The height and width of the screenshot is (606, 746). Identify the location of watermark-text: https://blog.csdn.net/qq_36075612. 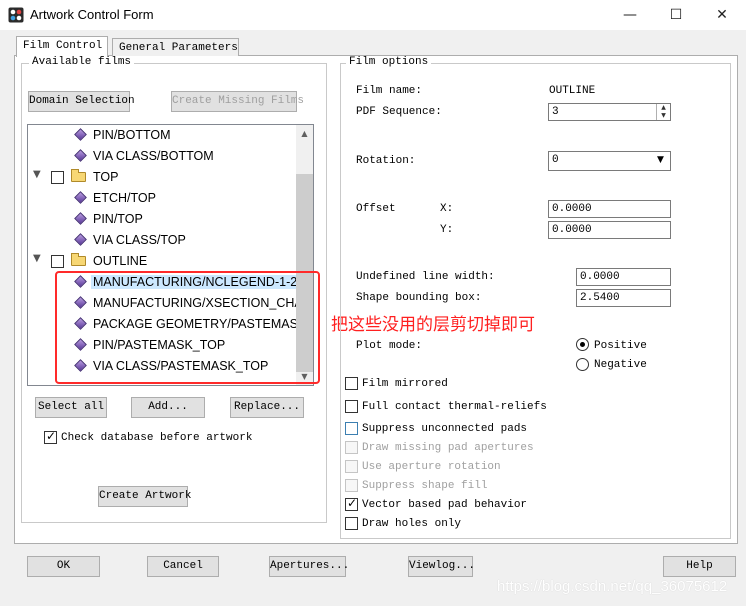
(612, 586).